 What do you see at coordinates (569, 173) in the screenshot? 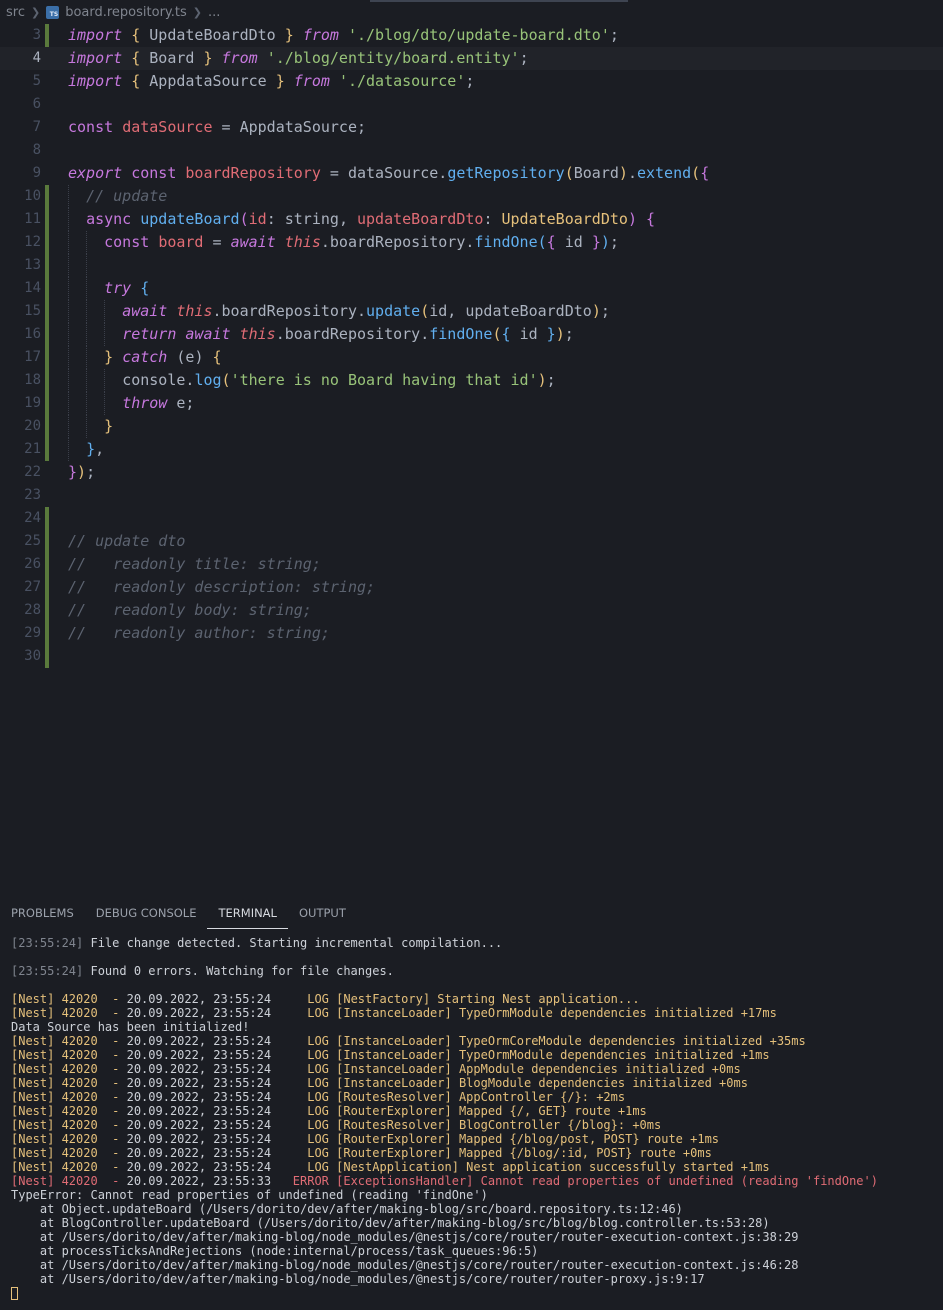
I see `code-token: (` at bounding box center [569, 173].